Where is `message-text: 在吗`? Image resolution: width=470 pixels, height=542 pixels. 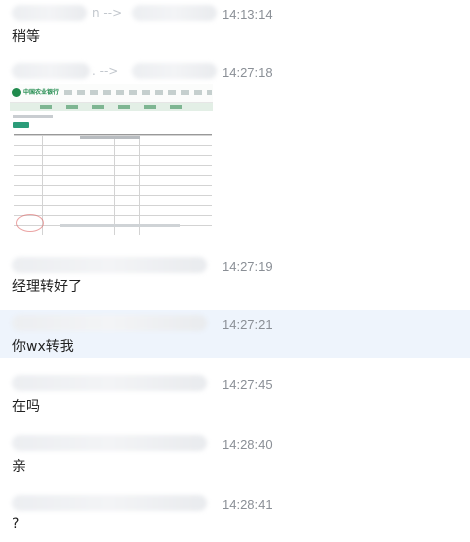 message-text: 在吗 is located at coordinates (26, 406).